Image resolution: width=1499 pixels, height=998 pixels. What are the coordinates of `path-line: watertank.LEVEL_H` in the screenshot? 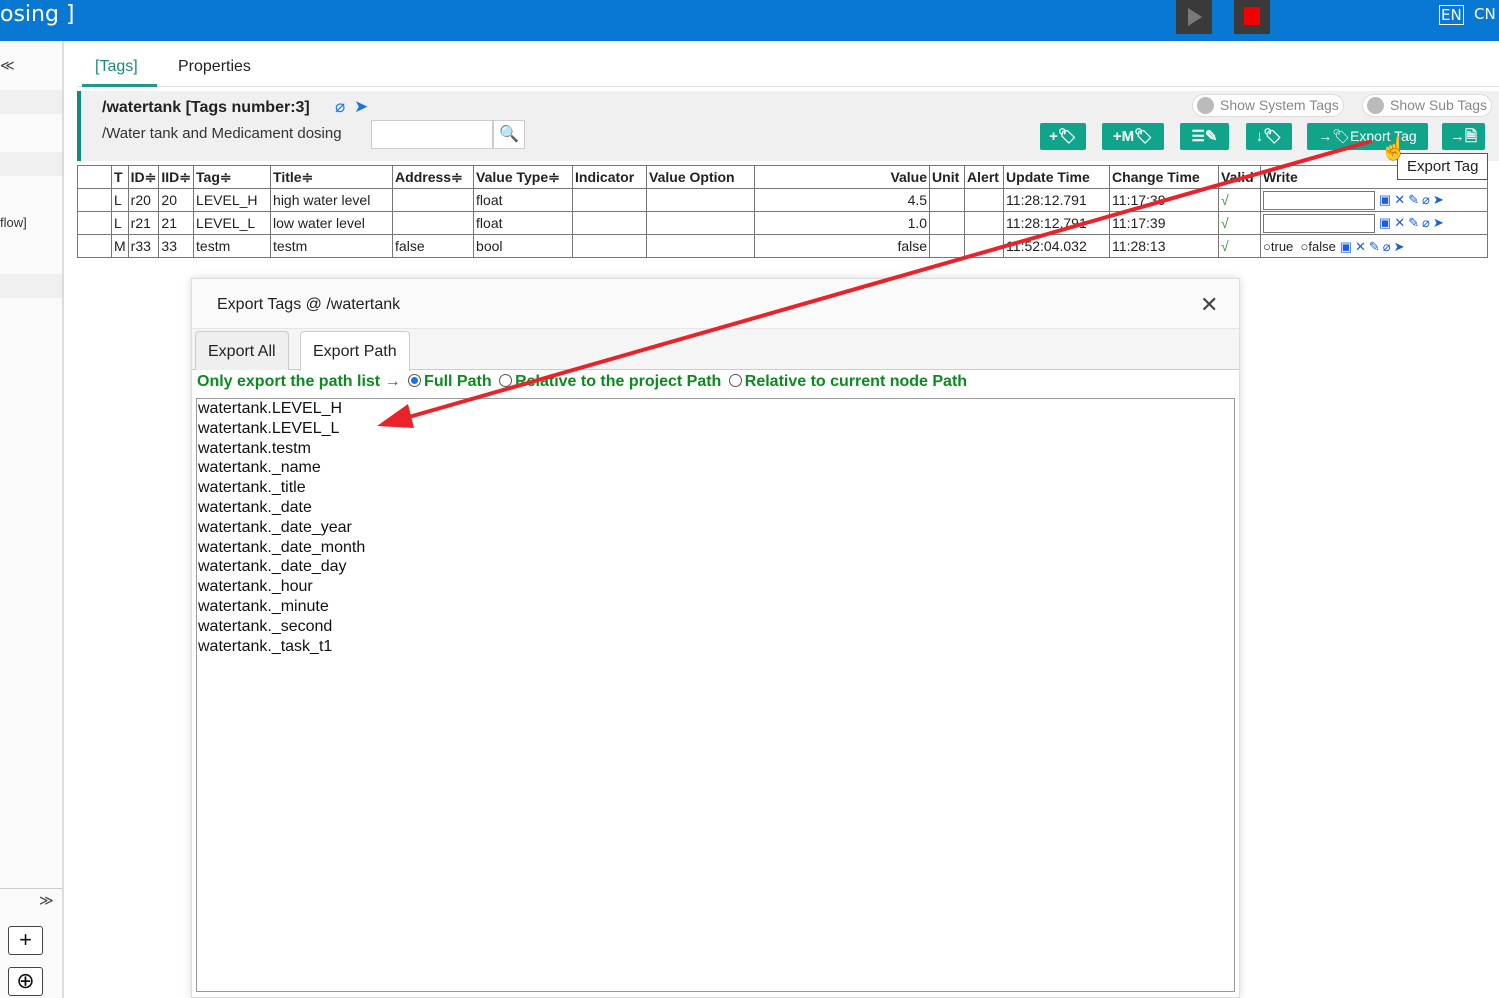 It's located at (270, 408).